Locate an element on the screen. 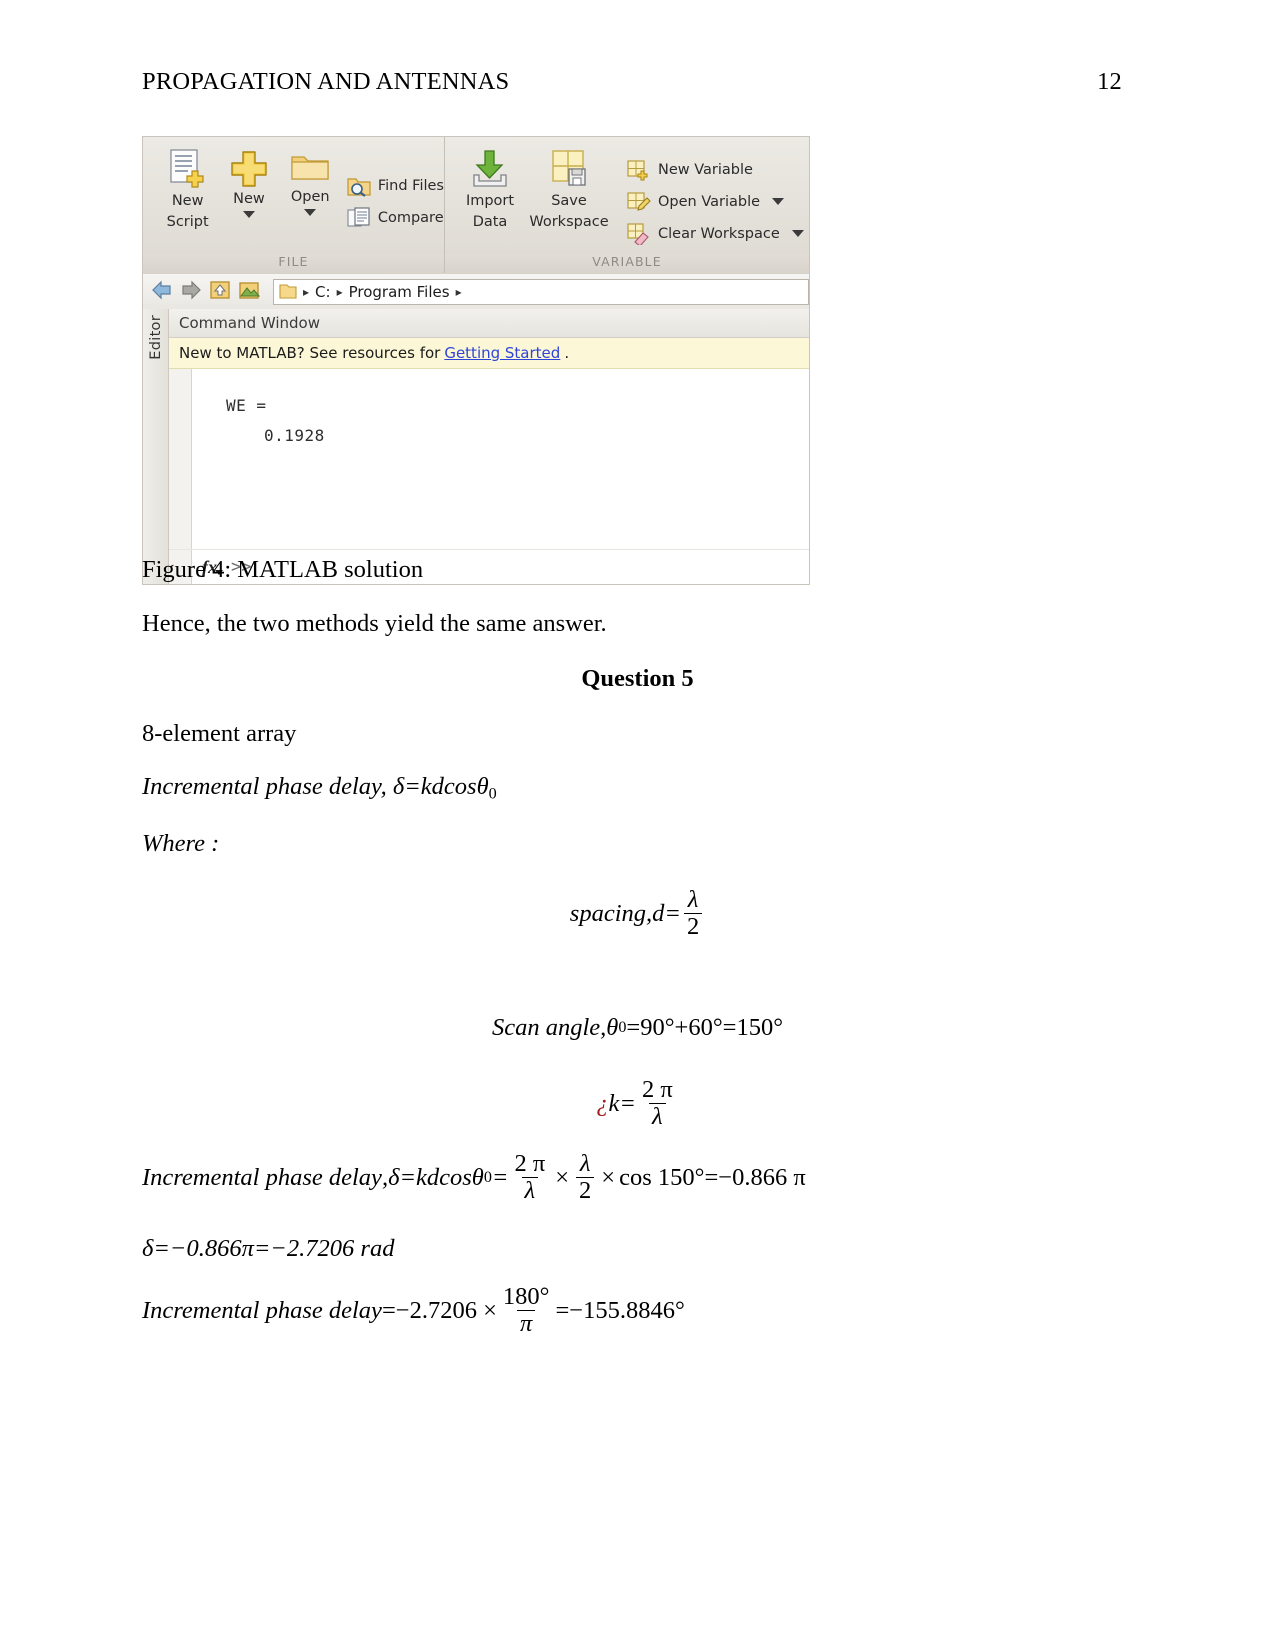  clear-workspace-label: Clear Workspace is located at coordinates (719, 233).